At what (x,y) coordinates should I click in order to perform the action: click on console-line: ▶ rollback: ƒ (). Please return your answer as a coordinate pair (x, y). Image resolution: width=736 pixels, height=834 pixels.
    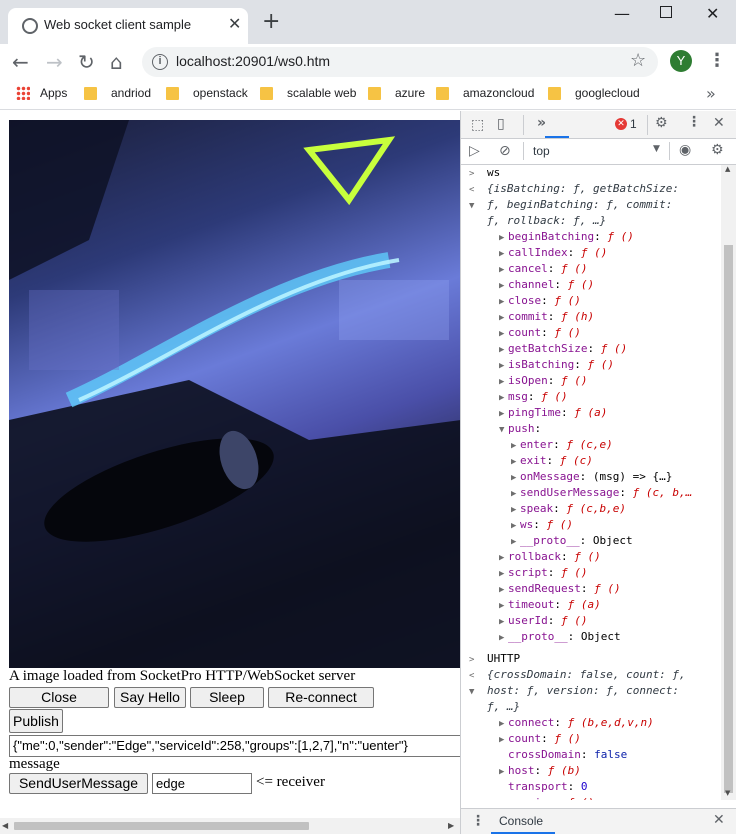
    Looking at the image, I should click on (550, 557).